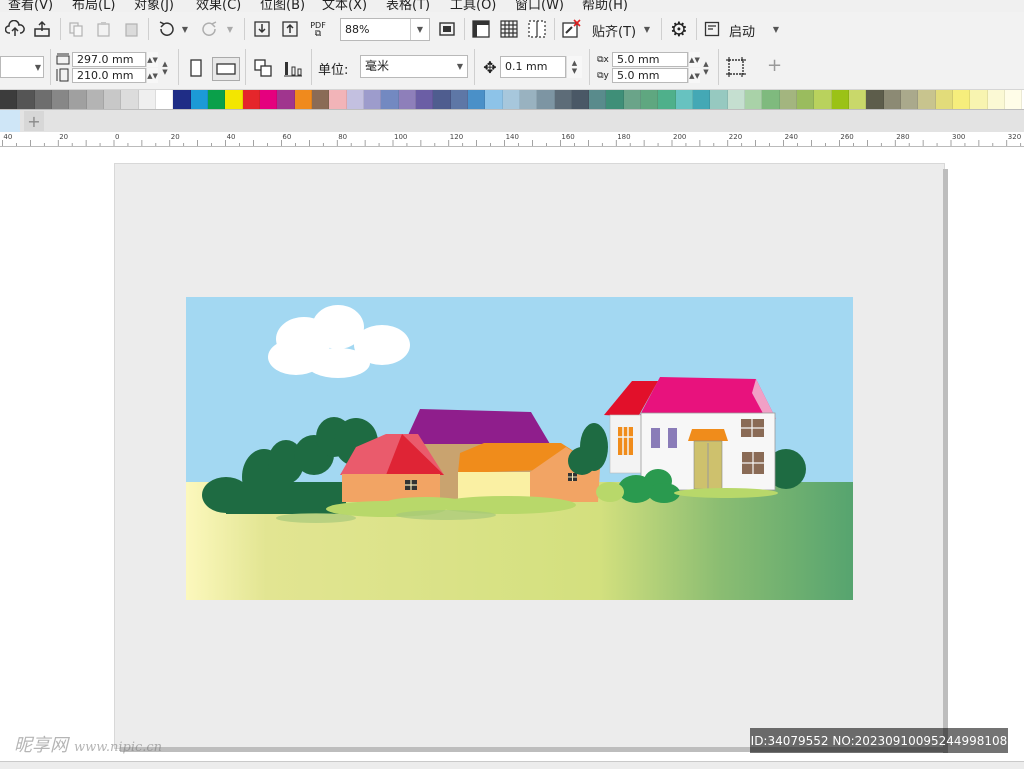  What do you see at coordinates (282, 6) in the screenshot?
I see `menu-bitmap: 位图(B)` at bounding box center [282, 6].